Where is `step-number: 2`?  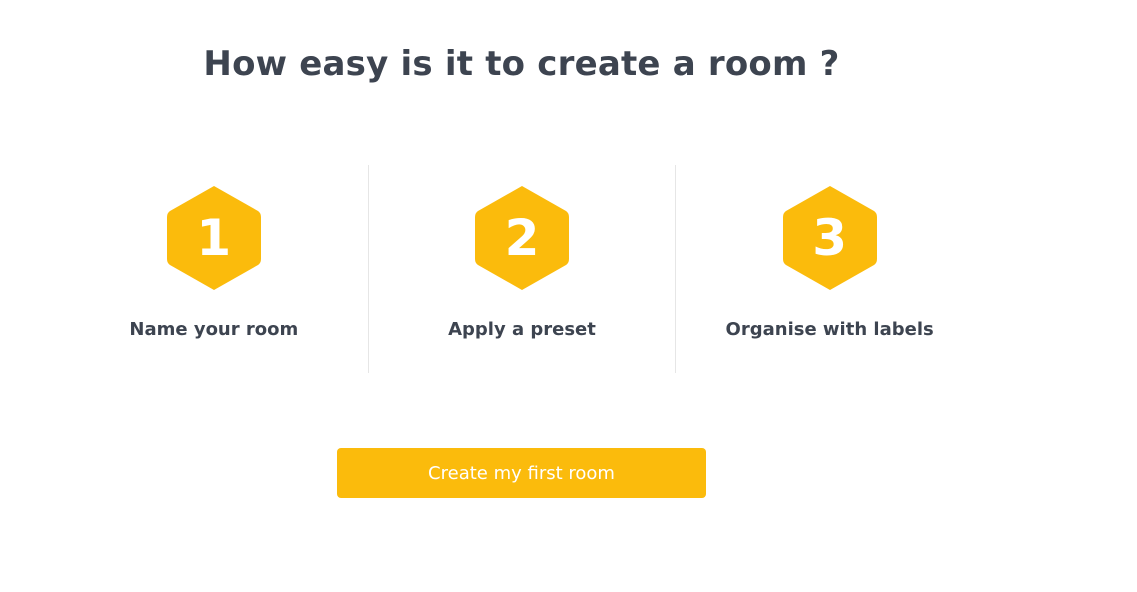 step-number: 2 is located at coordinates (522, 238).